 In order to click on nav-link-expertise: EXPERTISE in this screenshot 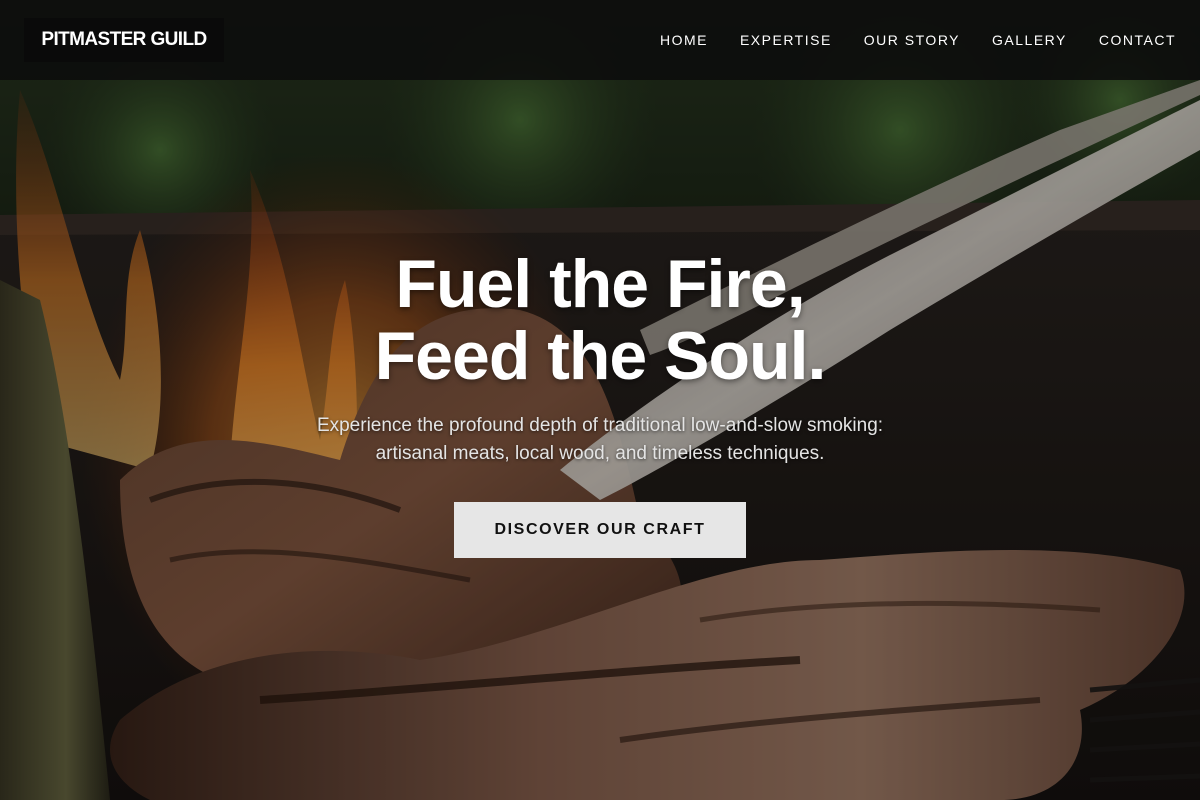, I will do `click(786, 40)`.